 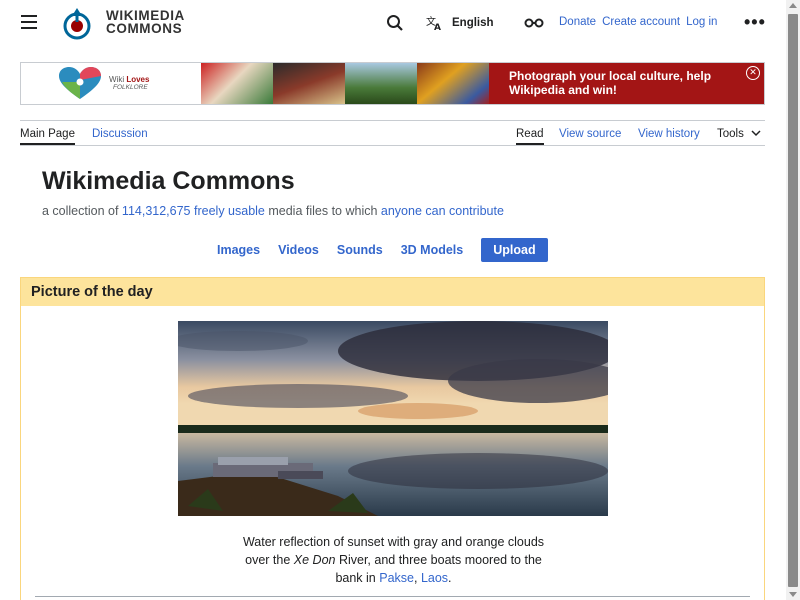 I want to click on search-icon, so click(x=395, y=23).